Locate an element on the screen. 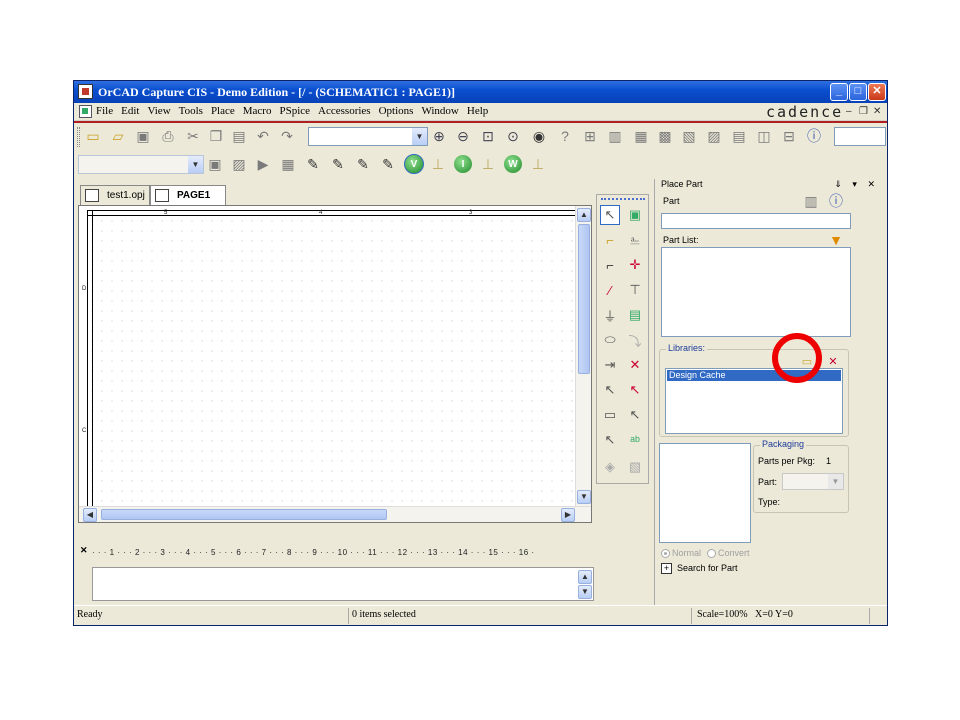  mdi-restore-button: ❐ is located at coordinates (863, 111).